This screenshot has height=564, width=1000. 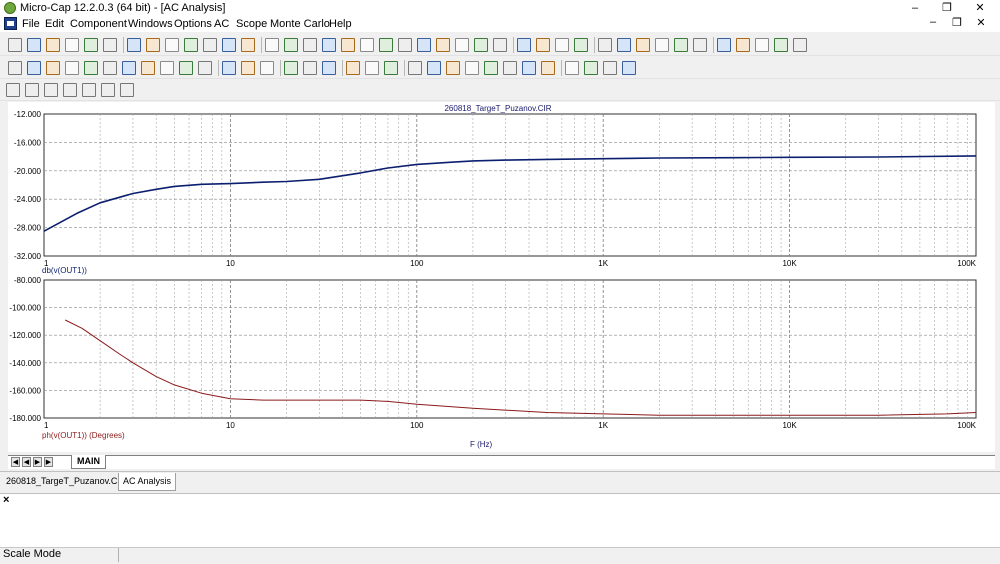 What do you see at coordinates (147, 482) in the screenshot?
I see `document-tab-ac-analysis: AC Analysis` at bounding box center [147, 482].